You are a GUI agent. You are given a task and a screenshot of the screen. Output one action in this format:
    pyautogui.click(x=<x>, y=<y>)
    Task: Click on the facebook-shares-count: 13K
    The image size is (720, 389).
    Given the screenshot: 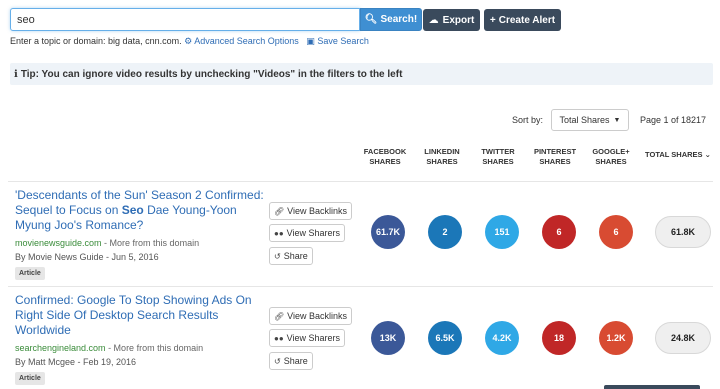 What is the action you would take?
    pyautogui.click(x=388, y=338)
    